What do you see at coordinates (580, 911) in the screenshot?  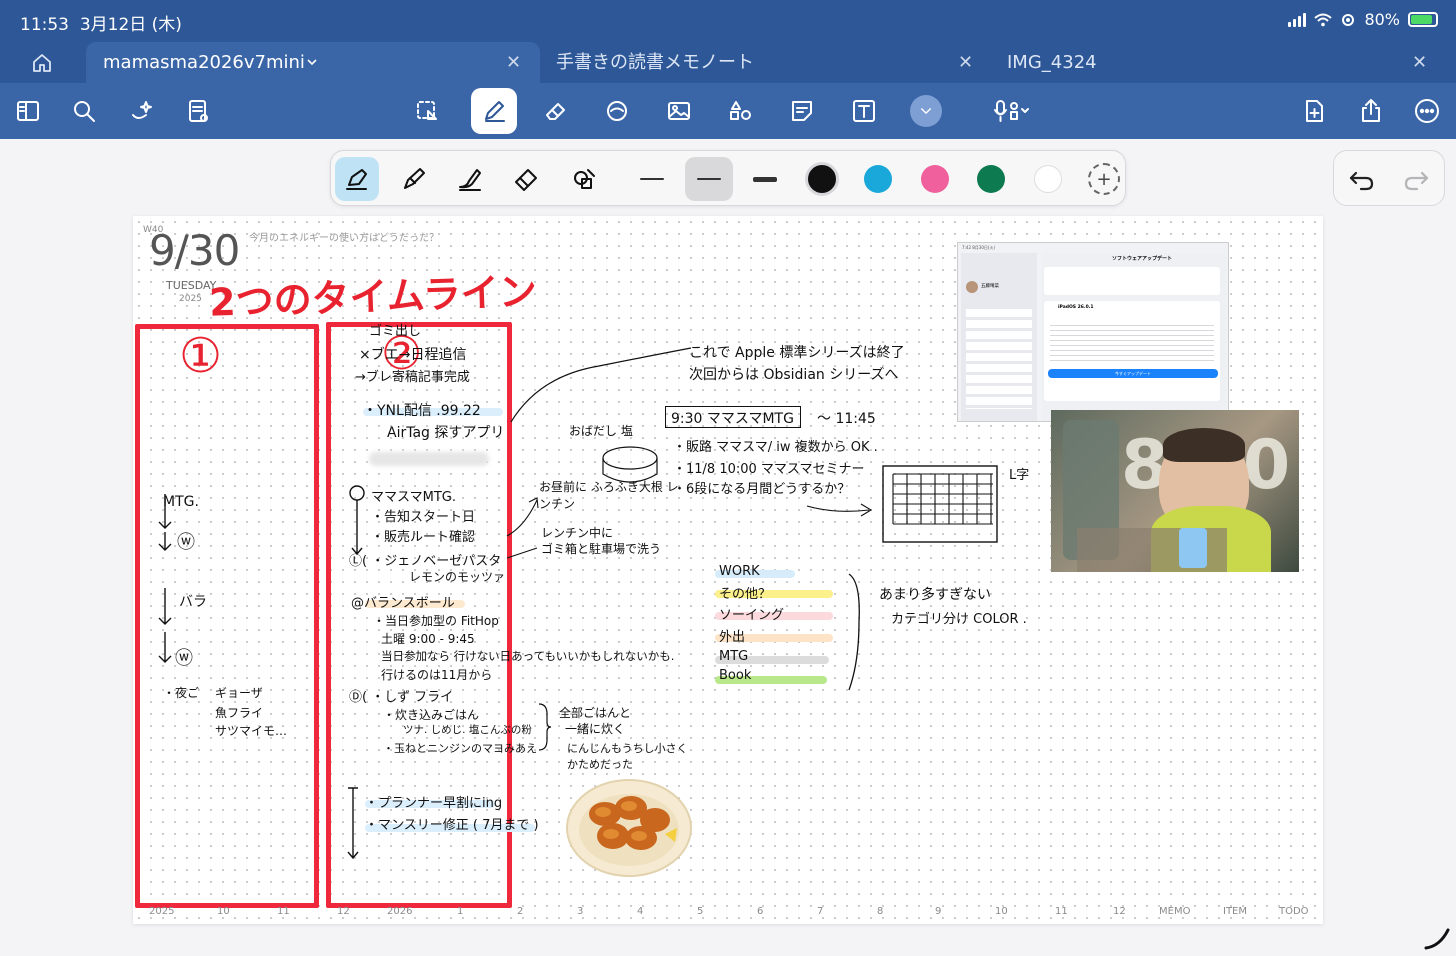 I see `month-index-item: 3` at bounding box center [580, 911].